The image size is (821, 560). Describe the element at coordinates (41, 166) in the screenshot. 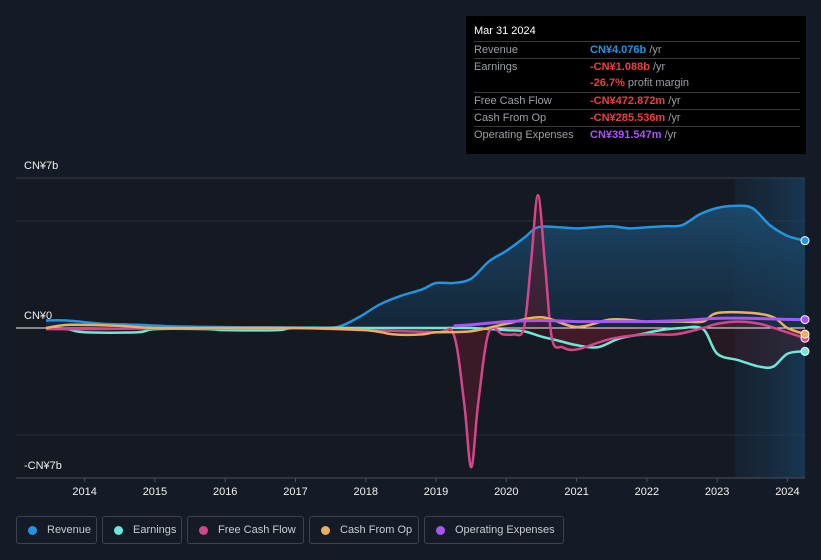

I see `y-tick-label-top: CN¥7b` at that location.